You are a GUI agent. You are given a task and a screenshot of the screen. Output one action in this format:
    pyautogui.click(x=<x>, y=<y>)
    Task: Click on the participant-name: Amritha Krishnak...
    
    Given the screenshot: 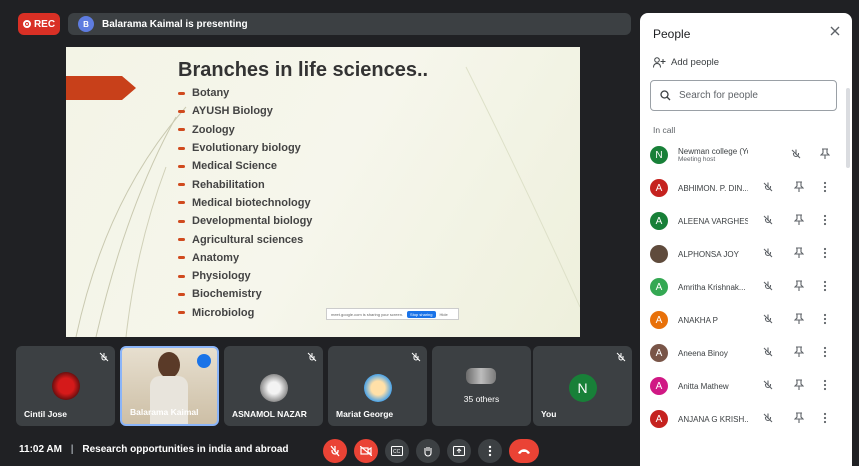 What is the action you would take?
    pyautogui.click(x=712, y=287)
    